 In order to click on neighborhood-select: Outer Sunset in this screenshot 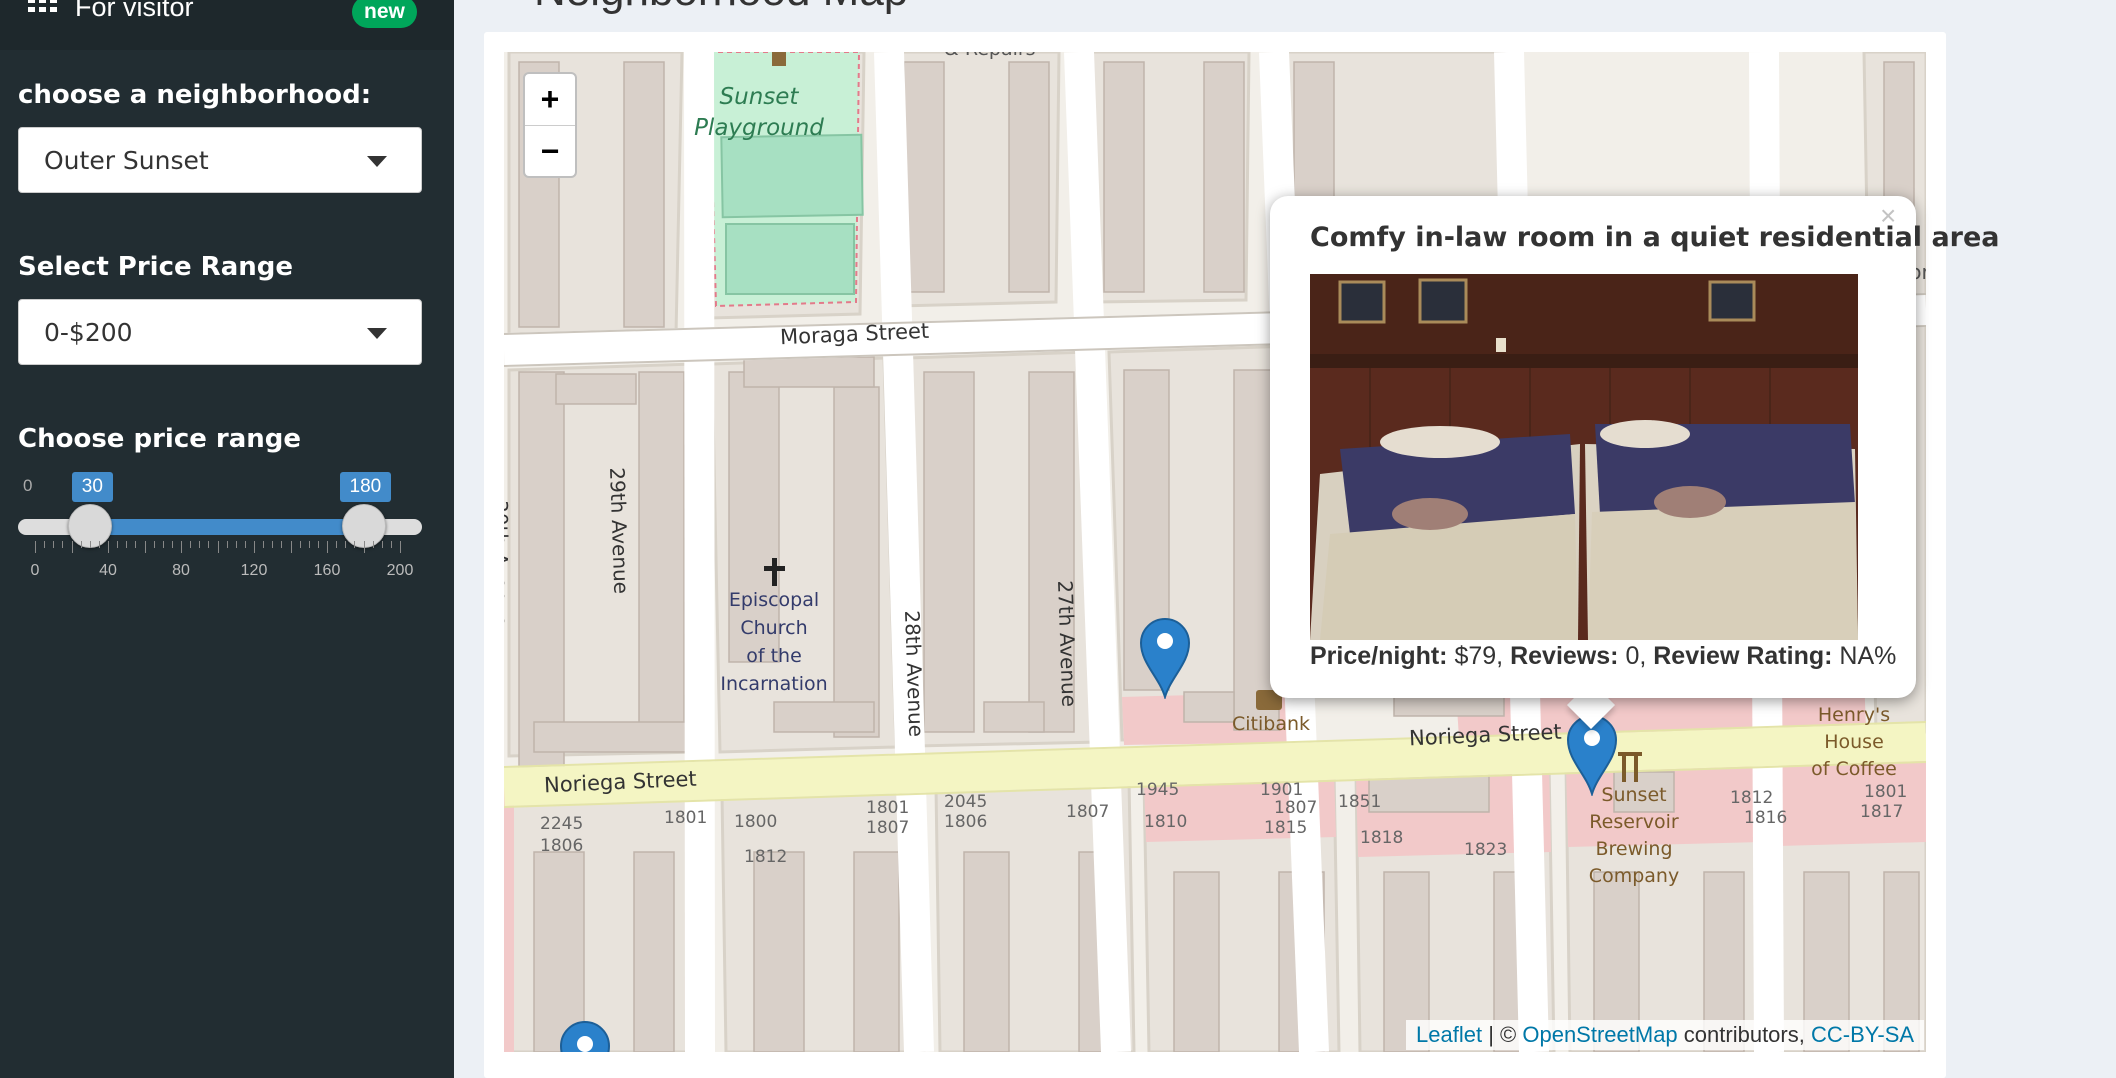, I will do `click(220, 160)`.